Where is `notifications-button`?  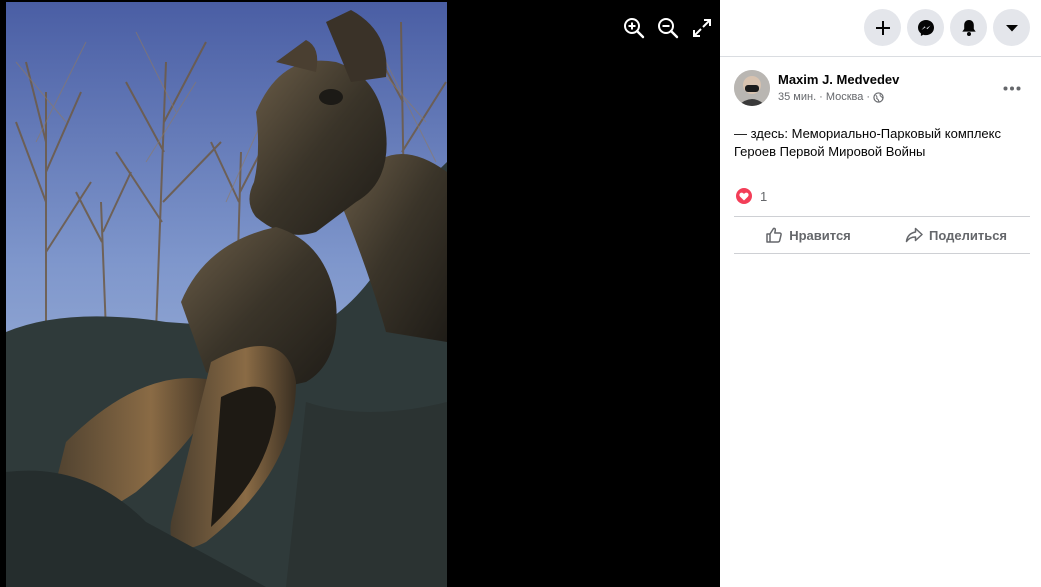
notifications-button is located at coordinates (968, 27).